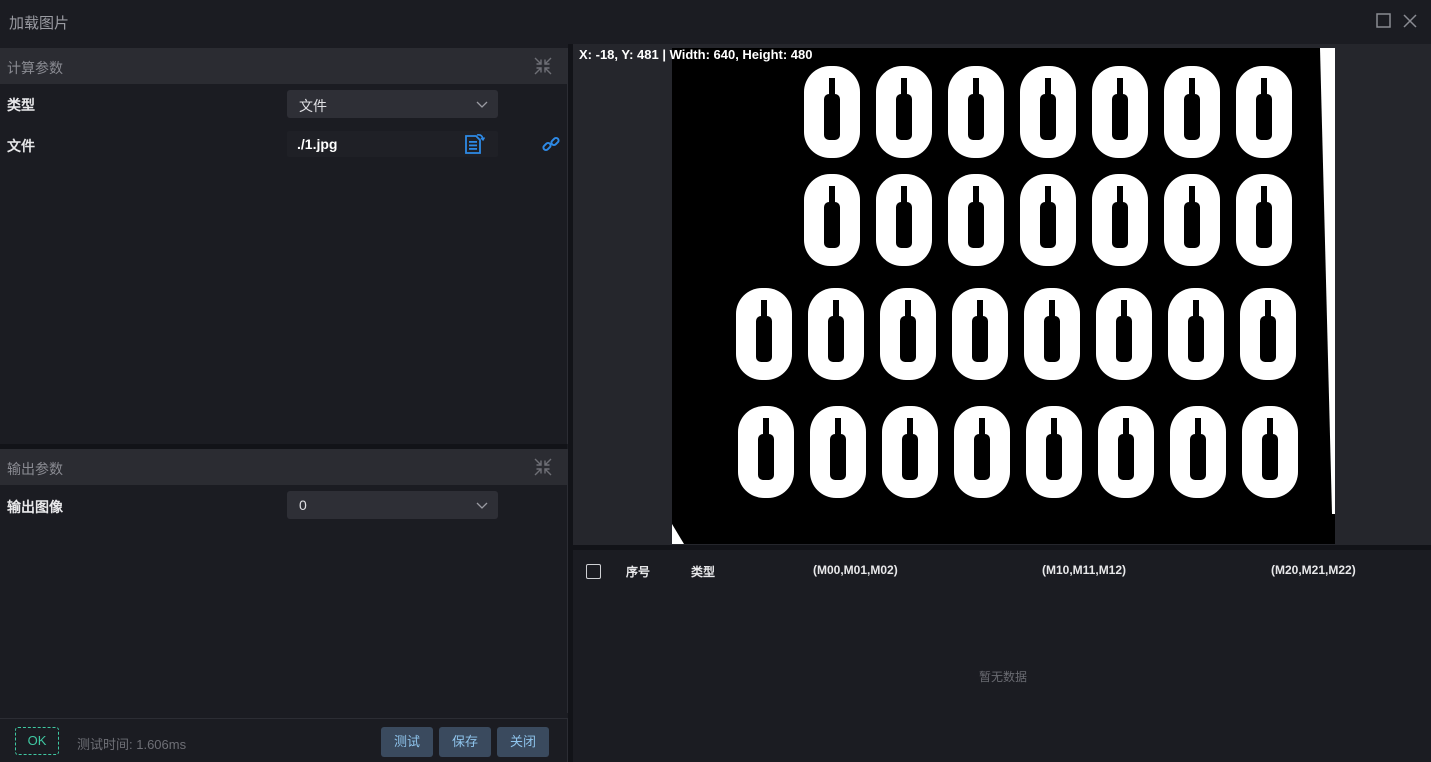 Image resolution: width=1431 pixels, height=762 pixels. Describe the element at coordinates (678, 534) in the screenshot. I see `image-corner` at that location.